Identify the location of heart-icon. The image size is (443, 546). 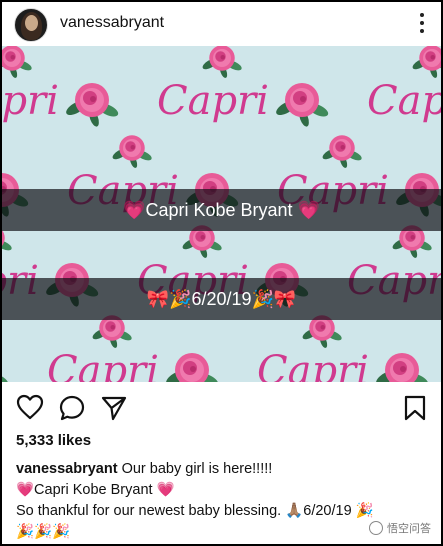
(30, 409).